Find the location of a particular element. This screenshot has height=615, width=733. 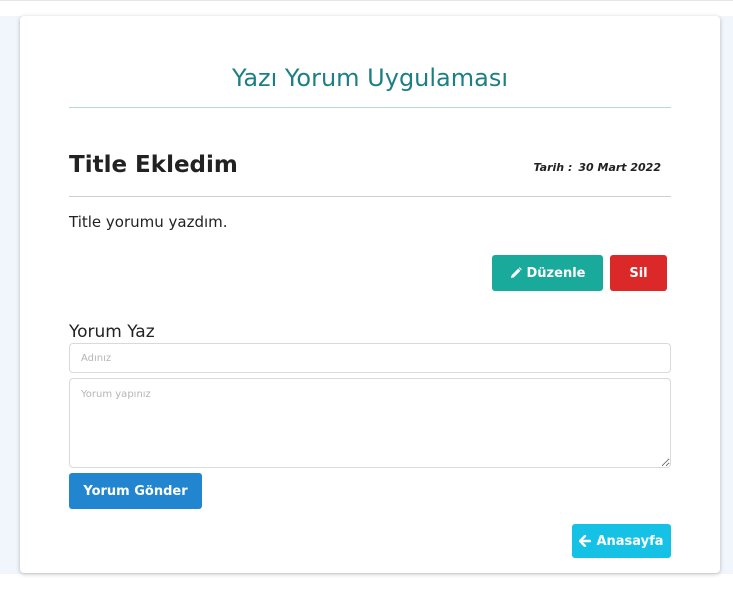

submit-comment-label: Yorum Gönder is located at coordinates (135, 491).